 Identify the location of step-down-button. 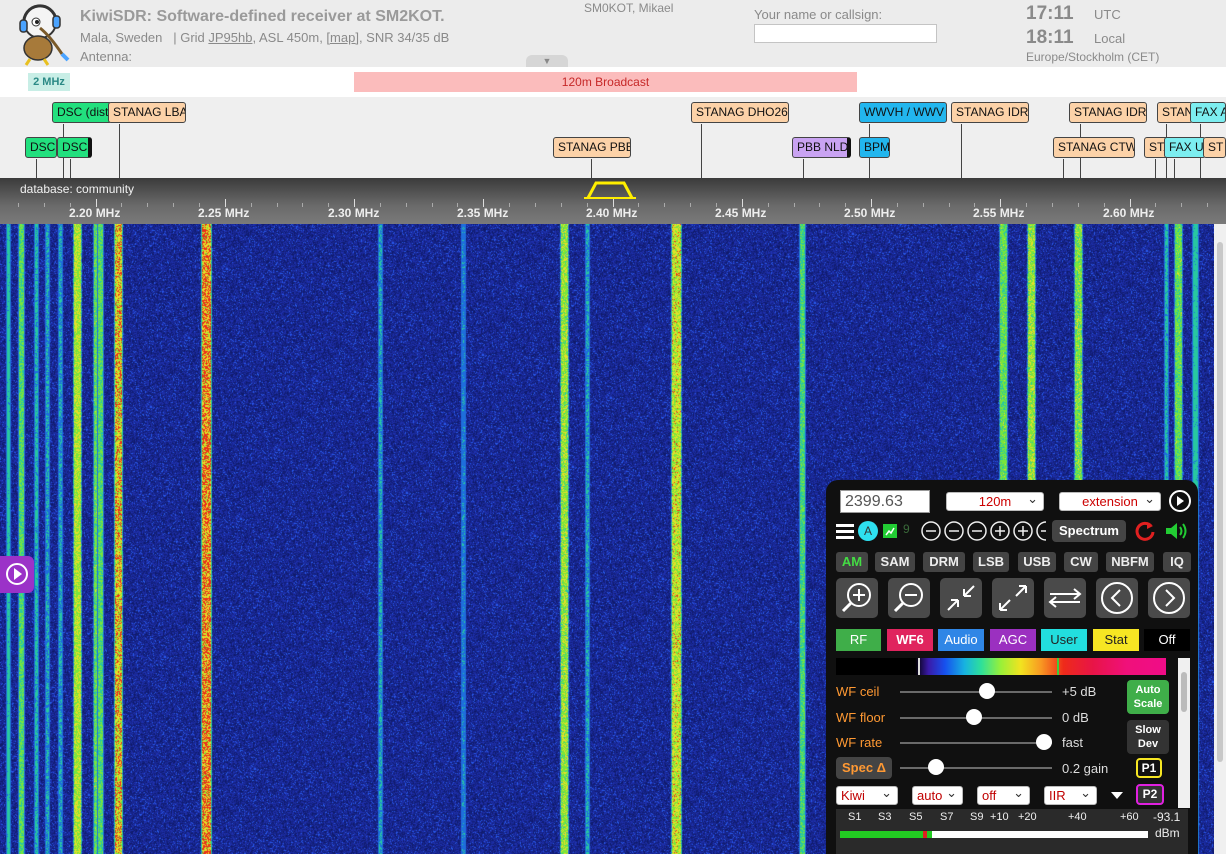
(1117, 598).